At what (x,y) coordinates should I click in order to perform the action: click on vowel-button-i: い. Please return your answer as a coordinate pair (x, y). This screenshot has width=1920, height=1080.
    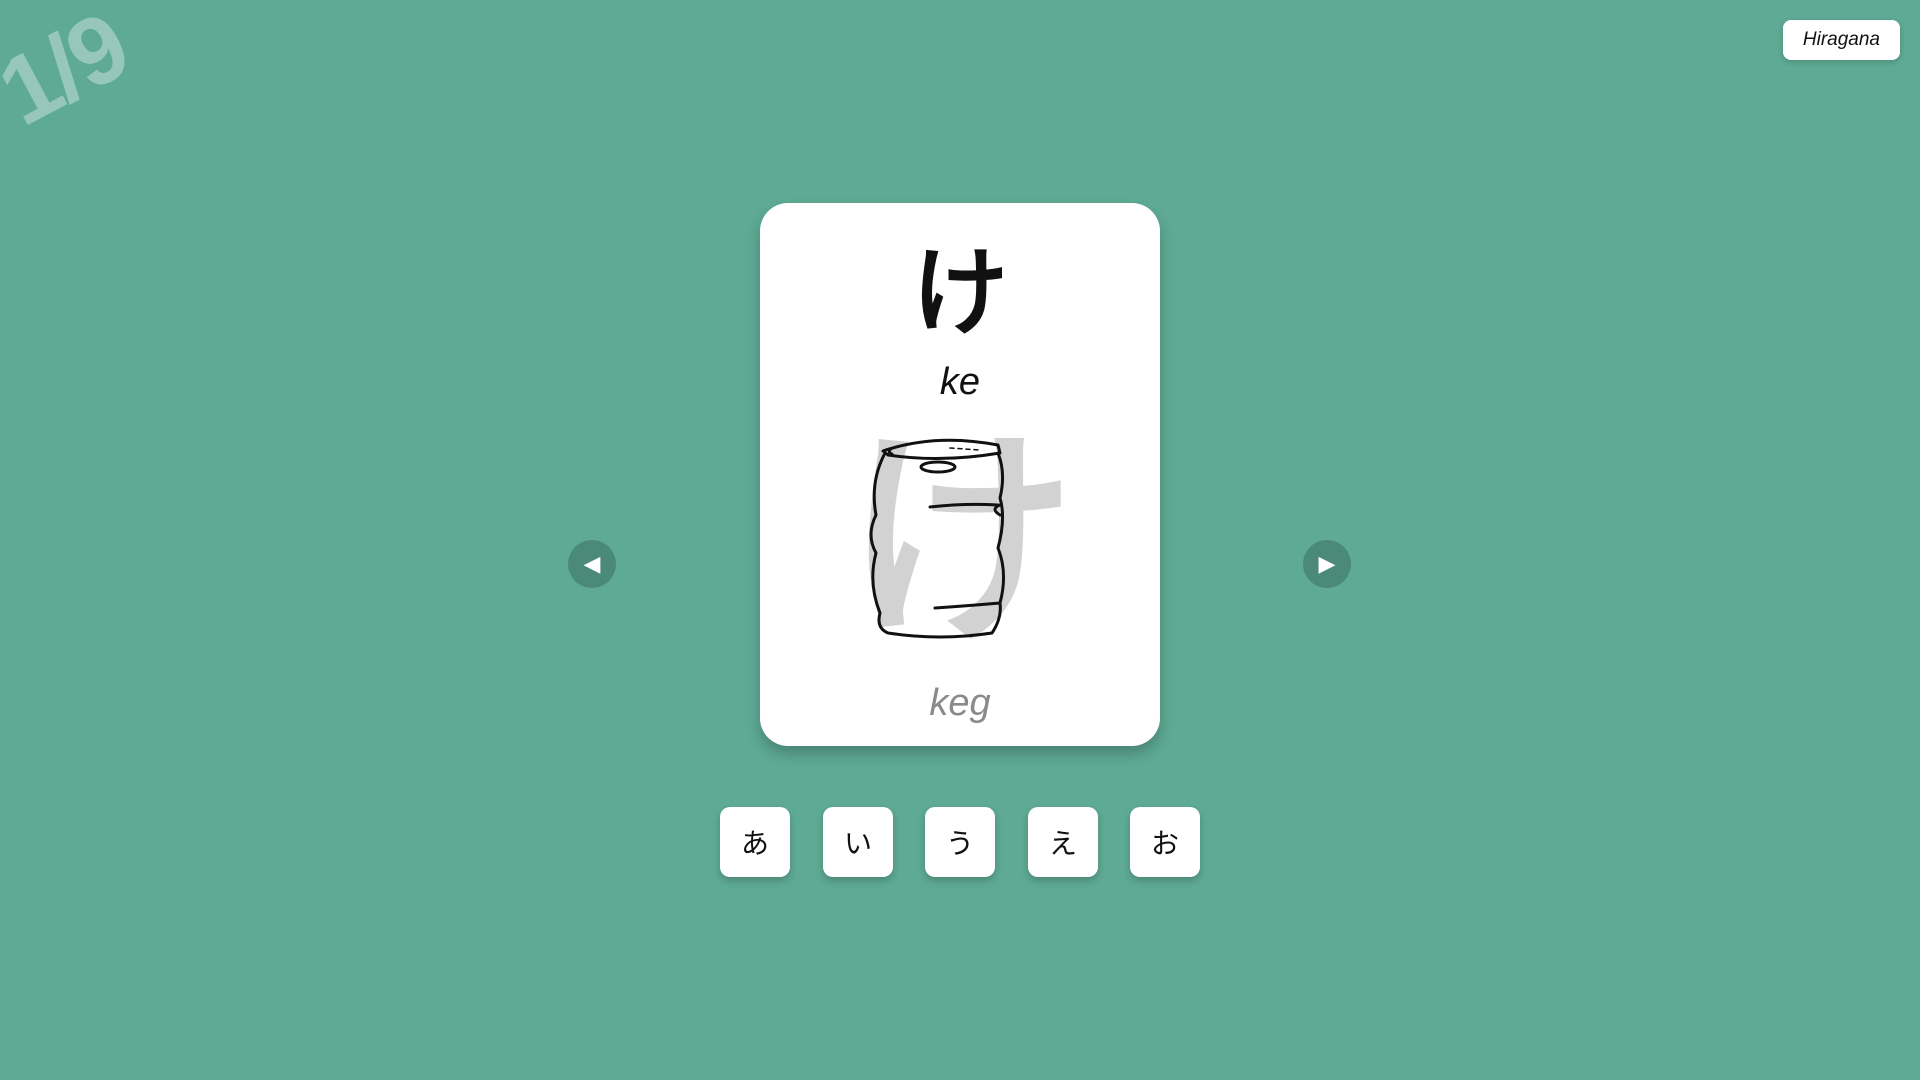
    Looking at the image, I should click on (858, 842).